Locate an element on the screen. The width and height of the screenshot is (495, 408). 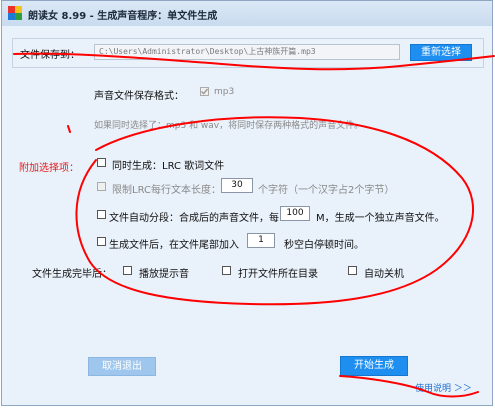
lrc-limit-label: 限制LRC每行文本长度： is located at coordinates (167, 190).